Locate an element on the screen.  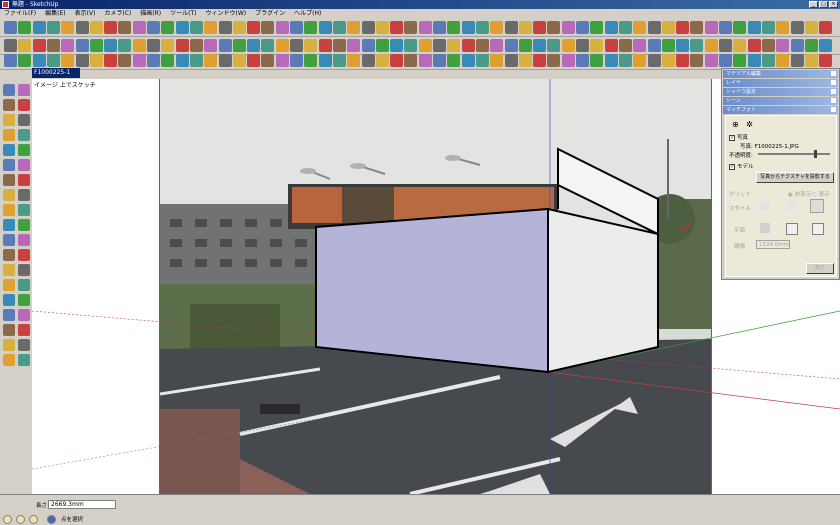
user-icon is located at coordinates (33, 519).